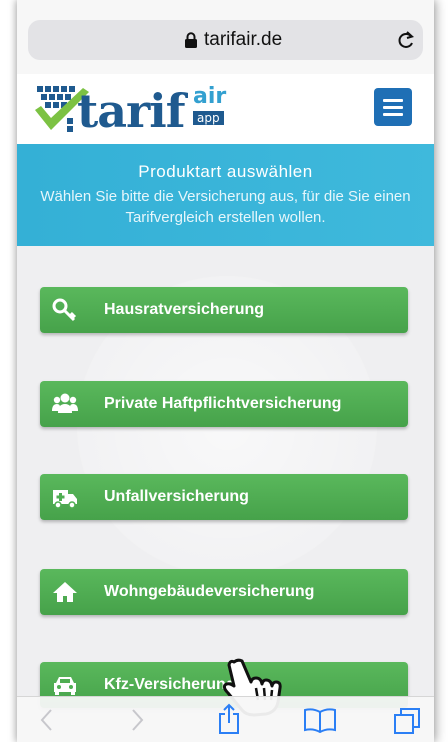 The width and height of the screenshot is (448, 742). I want to click on tabs-icon, so click(407, 721).